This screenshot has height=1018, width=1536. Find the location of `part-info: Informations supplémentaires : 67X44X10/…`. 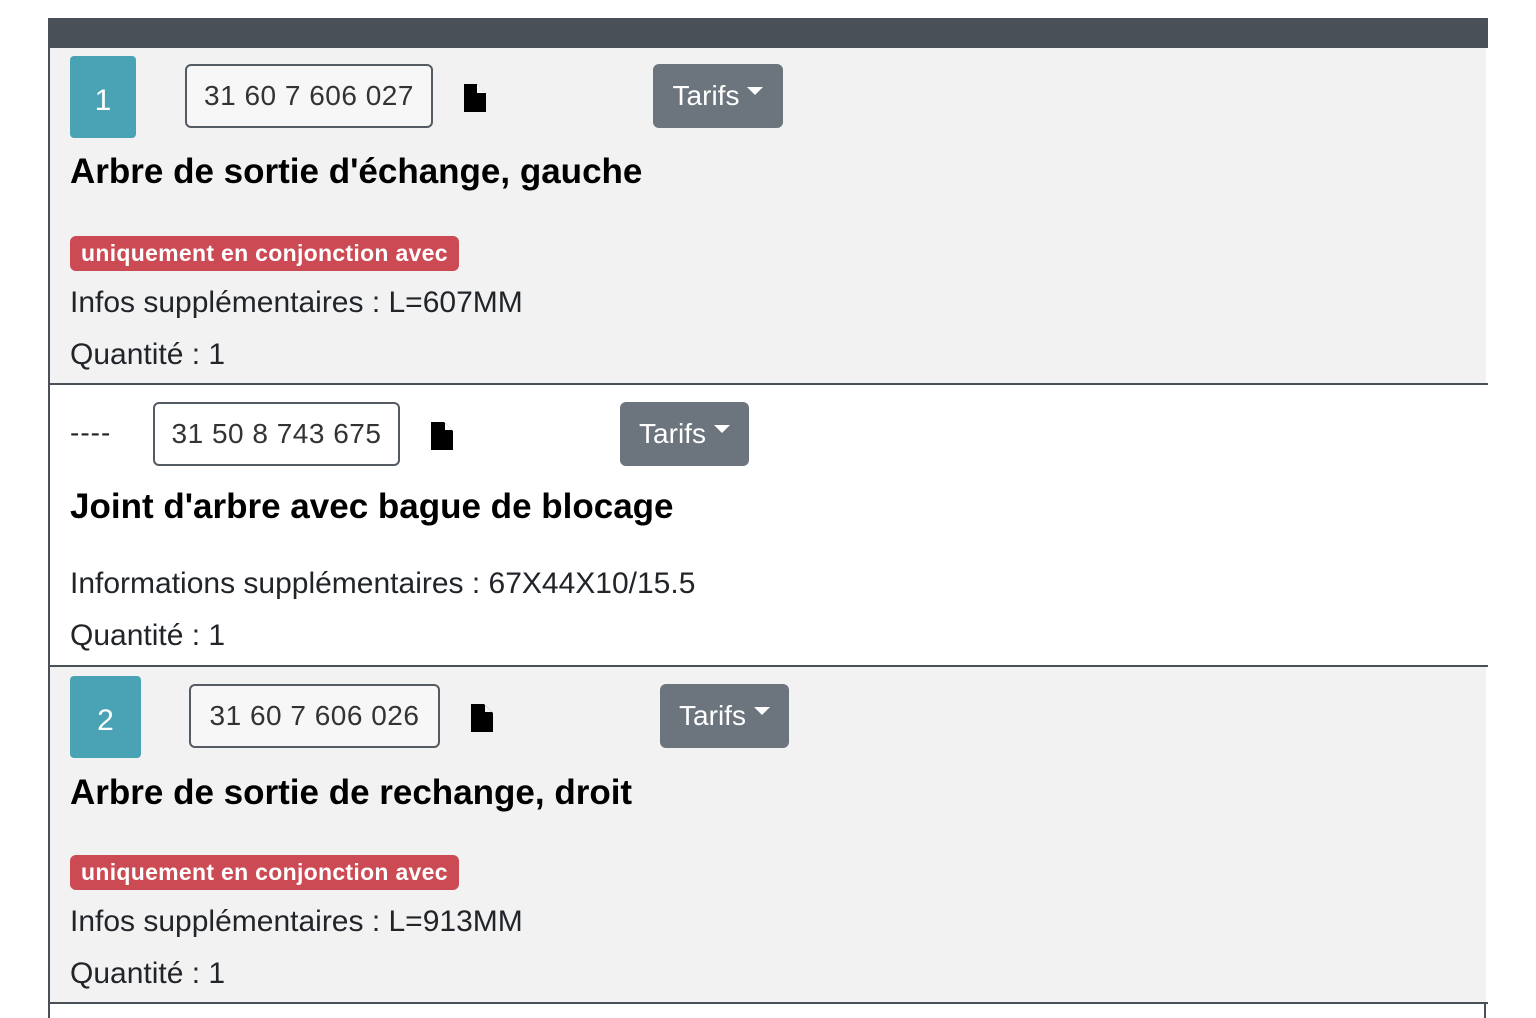

part-info: Informations supplémentaires : 67X44X10/… is located at coordinates (383, 583).